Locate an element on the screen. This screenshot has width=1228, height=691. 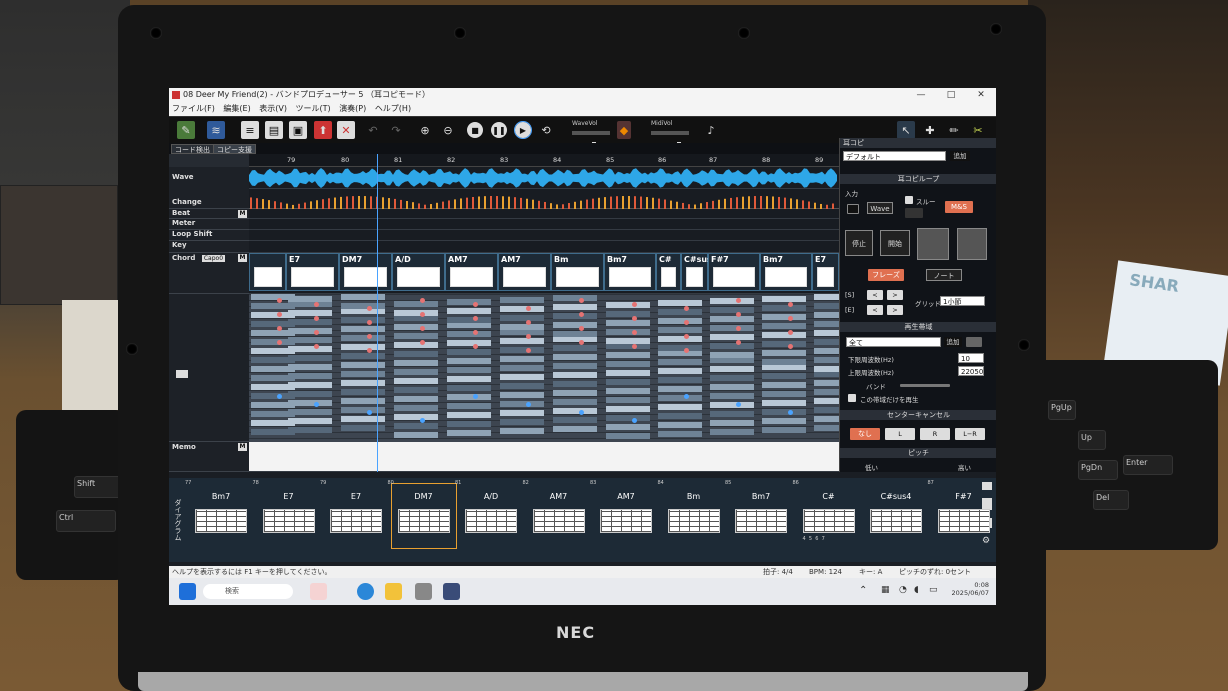
diagram-chord: 84 Bm is located at coordinates (692, 514).